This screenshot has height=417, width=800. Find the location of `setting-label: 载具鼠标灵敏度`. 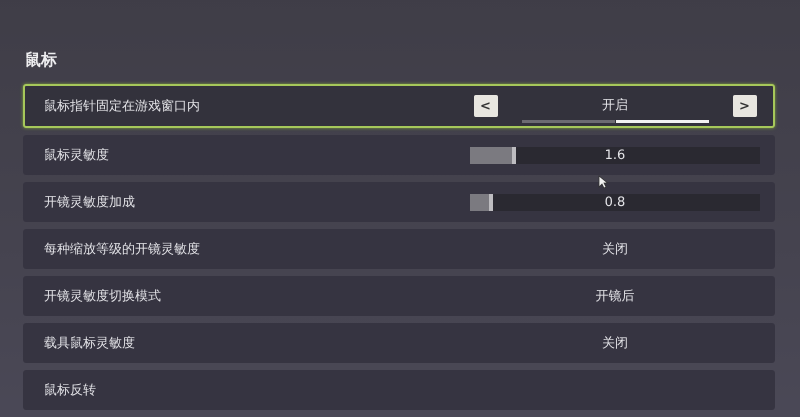

setting-label: 载具鼠标灵敏度 is located at coordinates (90, 343).